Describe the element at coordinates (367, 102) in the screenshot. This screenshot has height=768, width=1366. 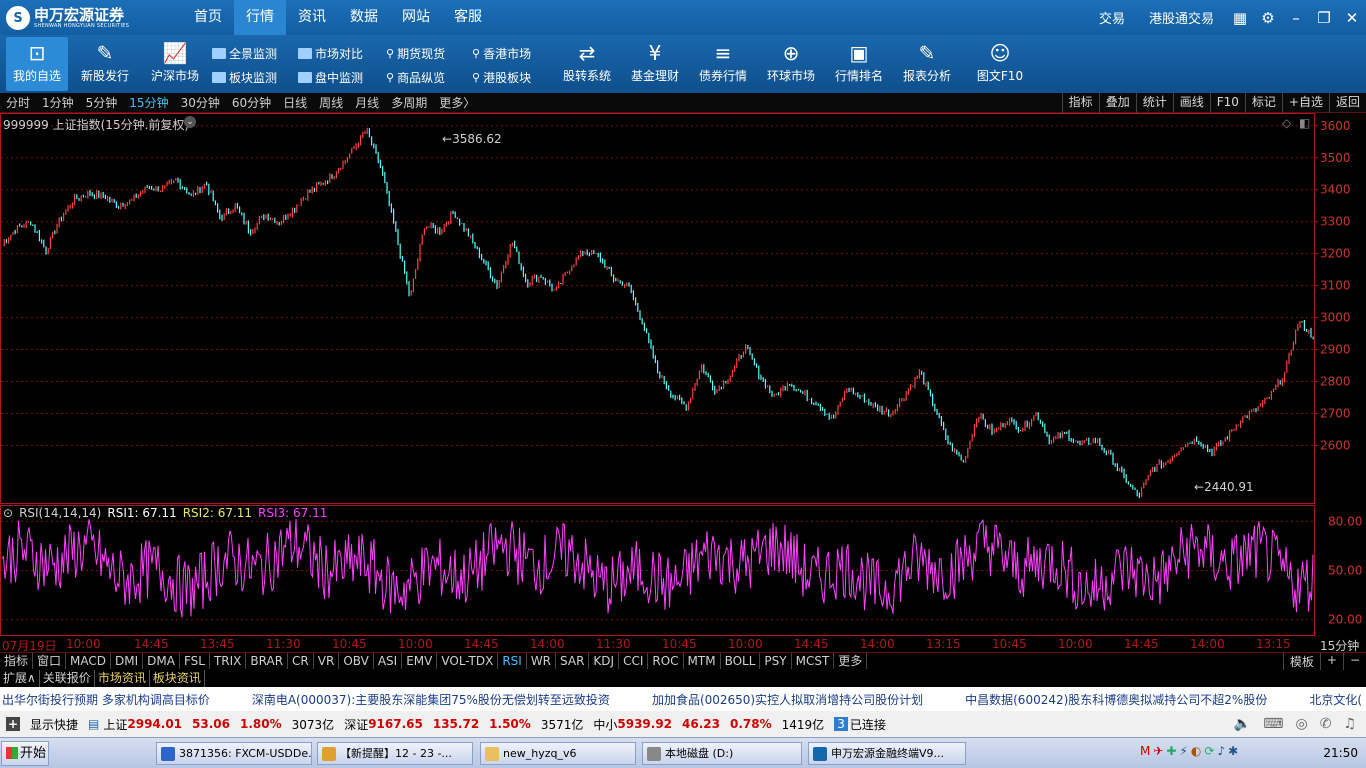
I see `period-8: 月线` at that location.